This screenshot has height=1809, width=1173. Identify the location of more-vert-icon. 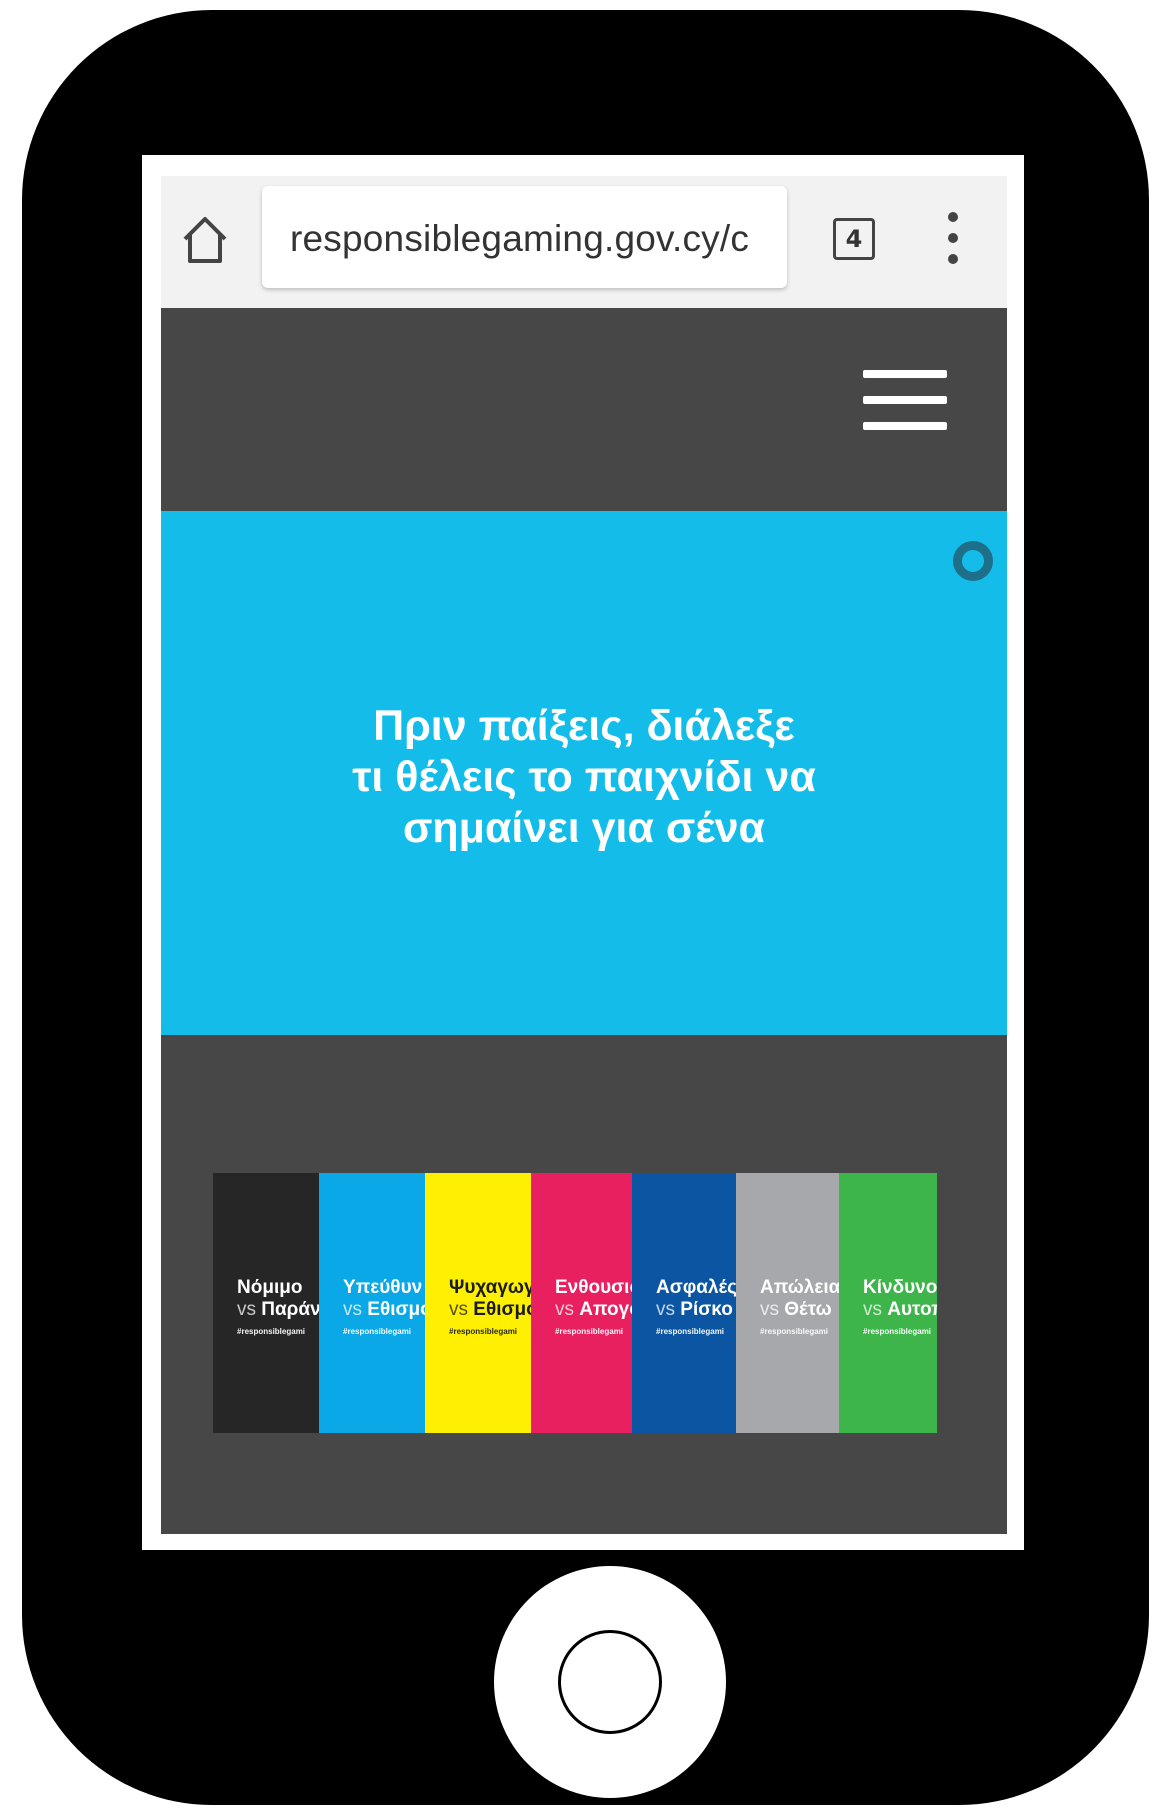
(953, 240).